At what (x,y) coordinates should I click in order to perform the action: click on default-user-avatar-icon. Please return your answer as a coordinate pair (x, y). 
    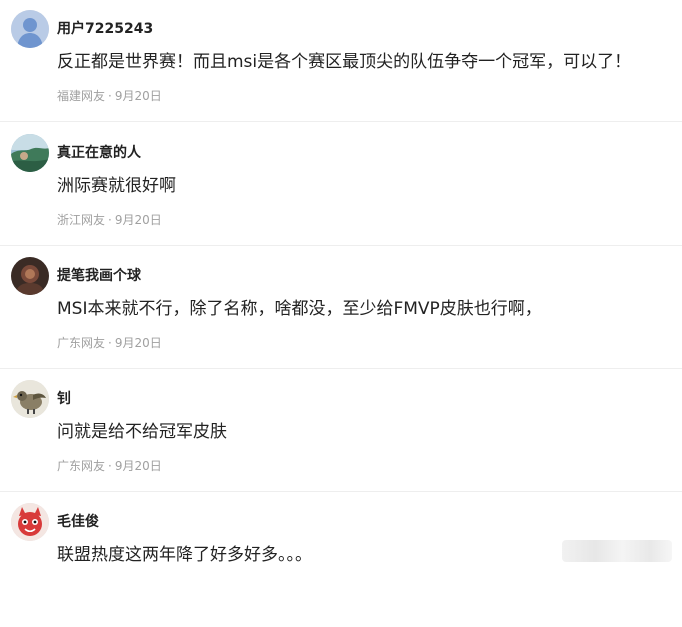
    Looking at the image, I should click on (30, 29).